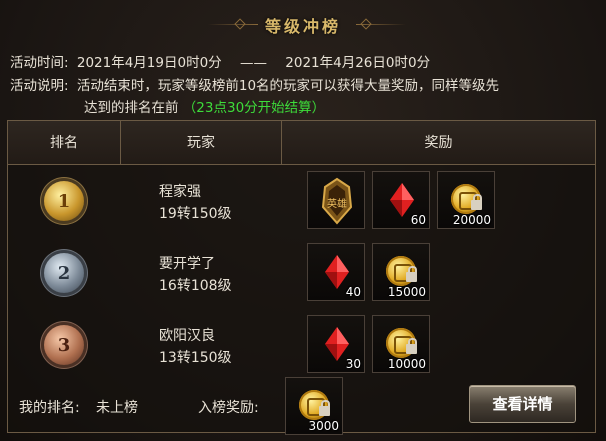 The height and width of the screenshot is (441, 606). I want to click on reward-count: 15000, so click(406, 292).